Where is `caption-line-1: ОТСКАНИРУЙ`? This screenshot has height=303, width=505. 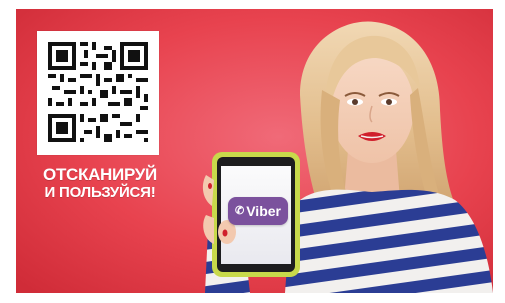
caption-line-1: ОТСКАНИРУЙ is located at coordinates (100, 174).